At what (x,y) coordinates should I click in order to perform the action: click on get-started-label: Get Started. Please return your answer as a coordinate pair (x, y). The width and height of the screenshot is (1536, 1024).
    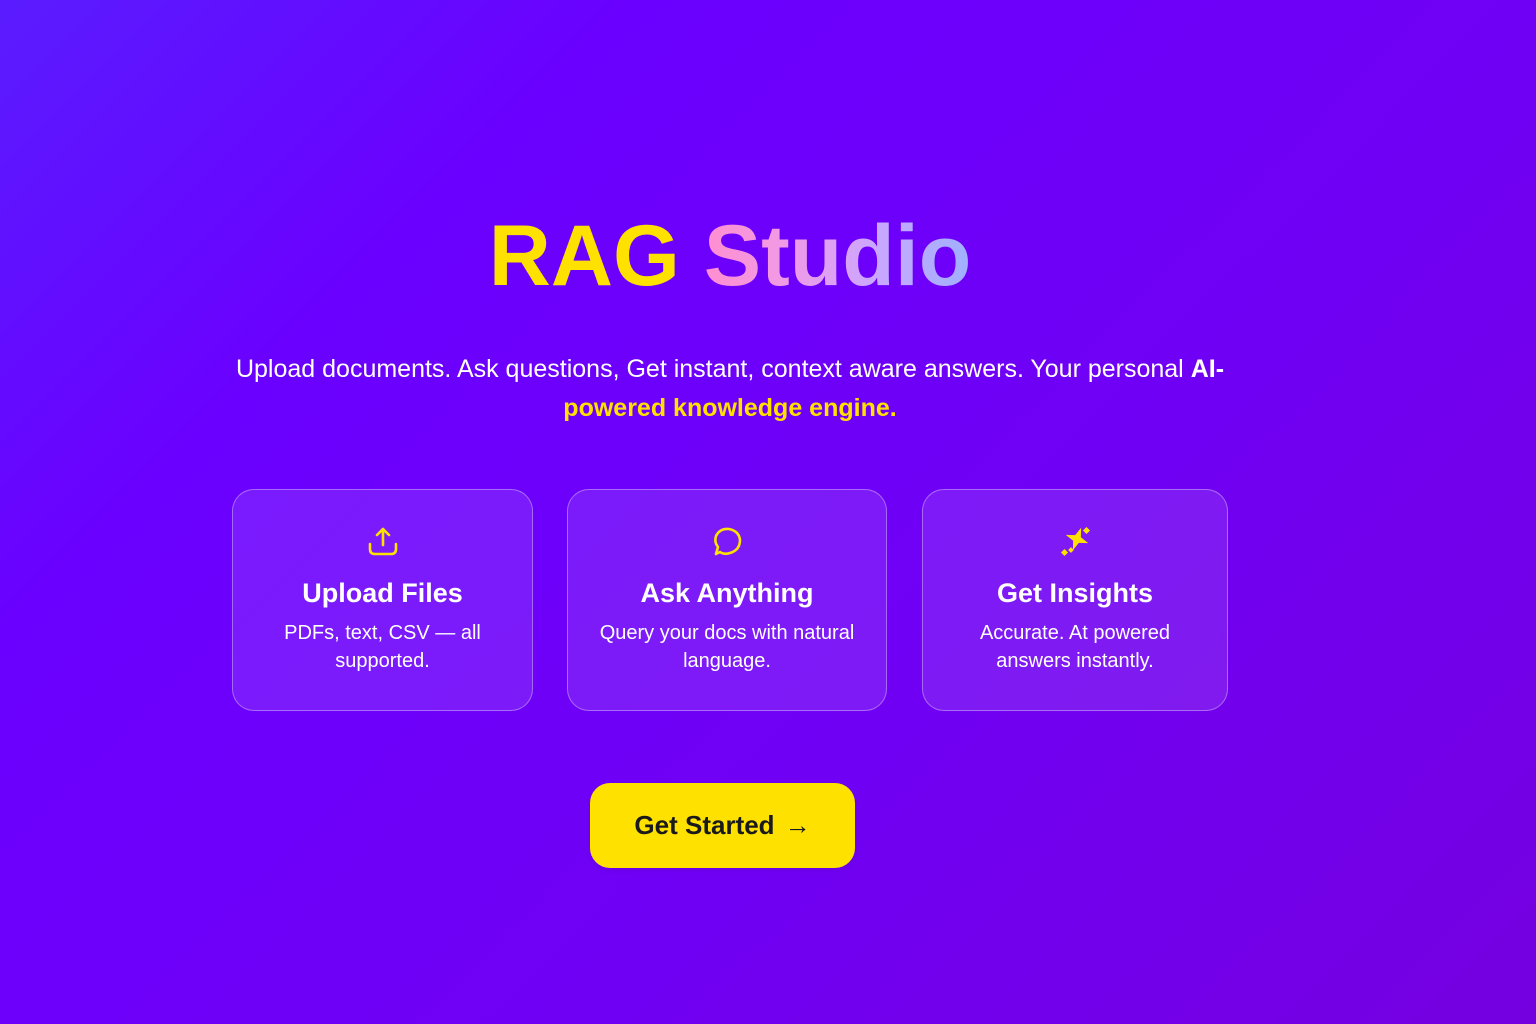
    Looking at the image, I should click on (704, 825).